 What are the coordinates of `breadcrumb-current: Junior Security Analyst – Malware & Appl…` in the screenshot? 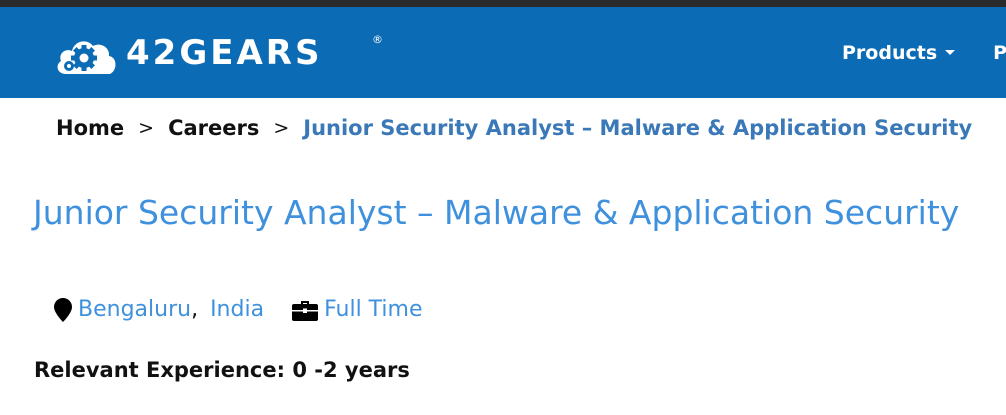 It's located at (638, 128).